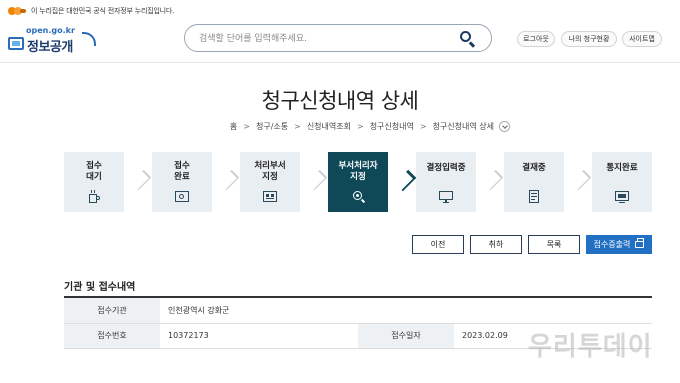 The width and height of the screenshot is (680, 383). Describe the element at coordinates (406, 311) in the screenshot. I see `agency-value: 인천광역시 강화군` at that location.